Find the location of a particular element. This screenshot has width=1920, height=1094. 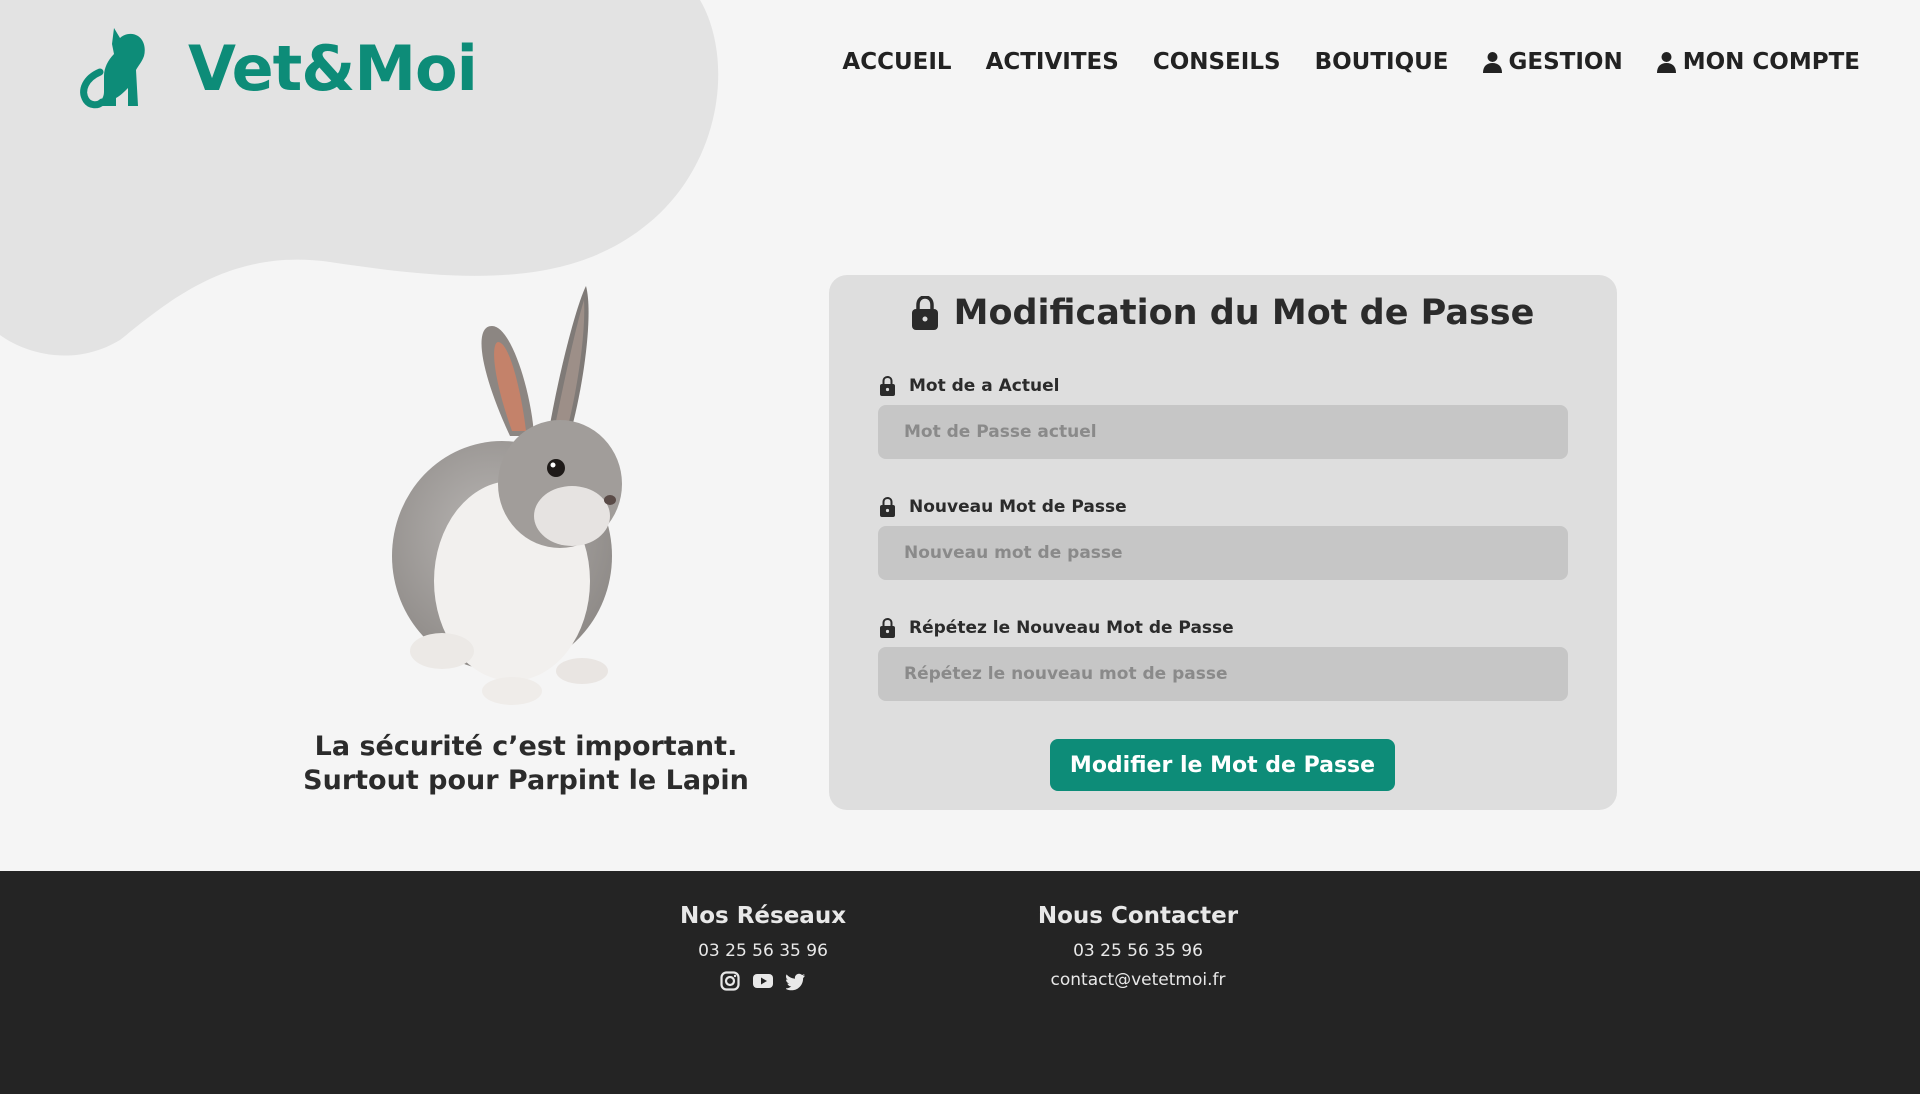

social-icons is located at coordinates (763, 981).